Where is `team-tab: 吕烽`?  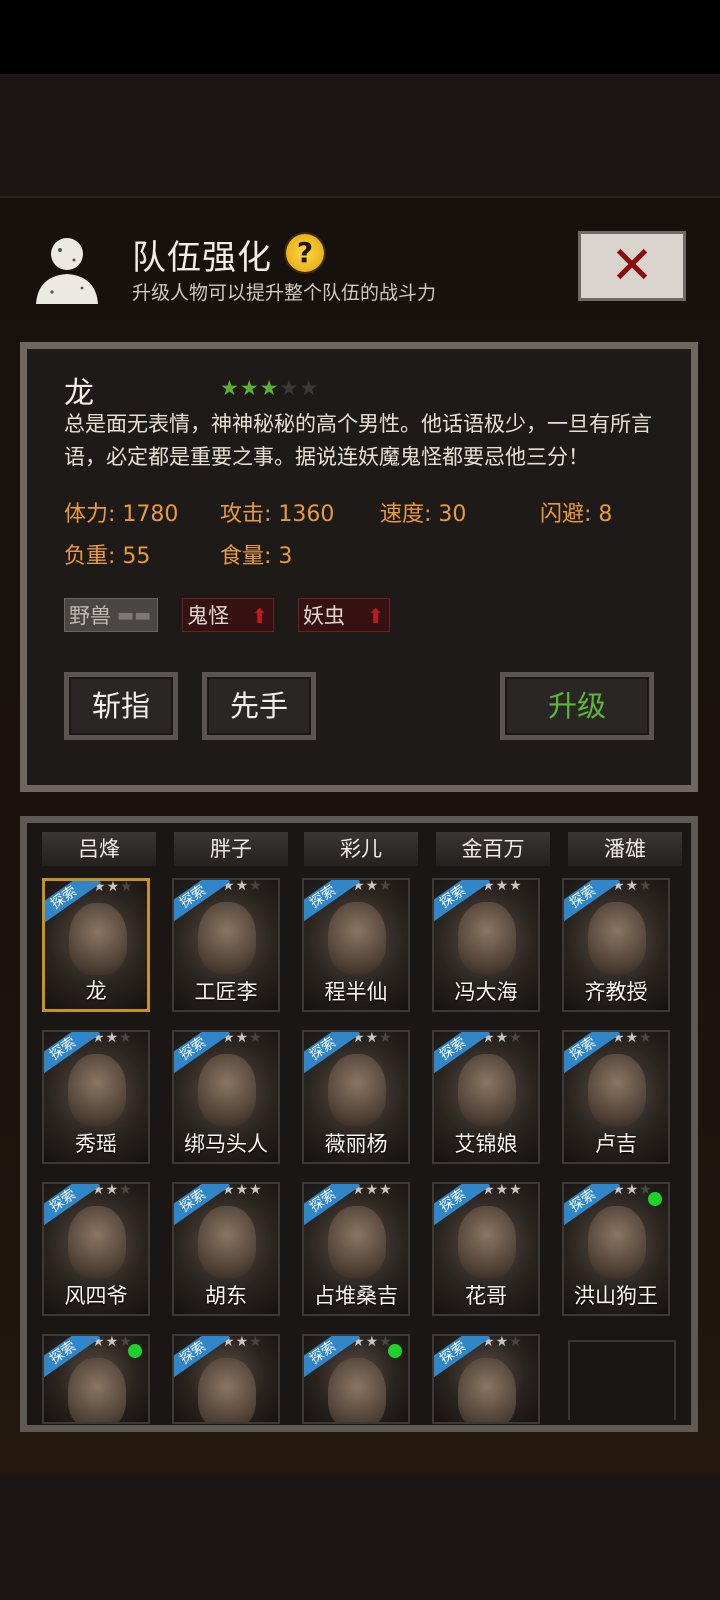 team-tab: 吕烽 is located at coordinates (99, 849).